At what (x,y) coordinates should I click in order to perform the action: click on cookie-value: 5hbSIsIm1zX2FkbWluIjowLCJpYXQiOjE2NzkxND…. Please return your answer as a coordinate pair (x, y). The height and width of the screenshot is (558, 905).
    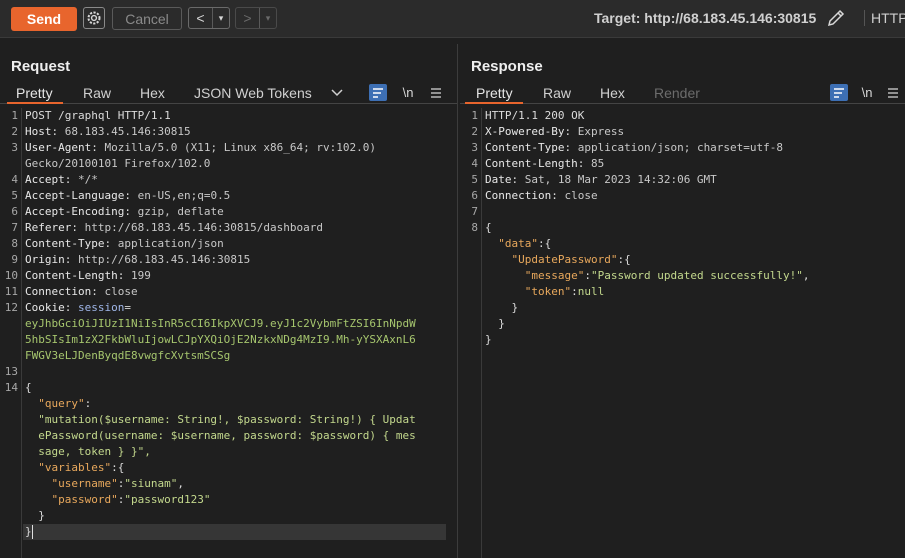
    Looking at the image, I should click on (220, 339).